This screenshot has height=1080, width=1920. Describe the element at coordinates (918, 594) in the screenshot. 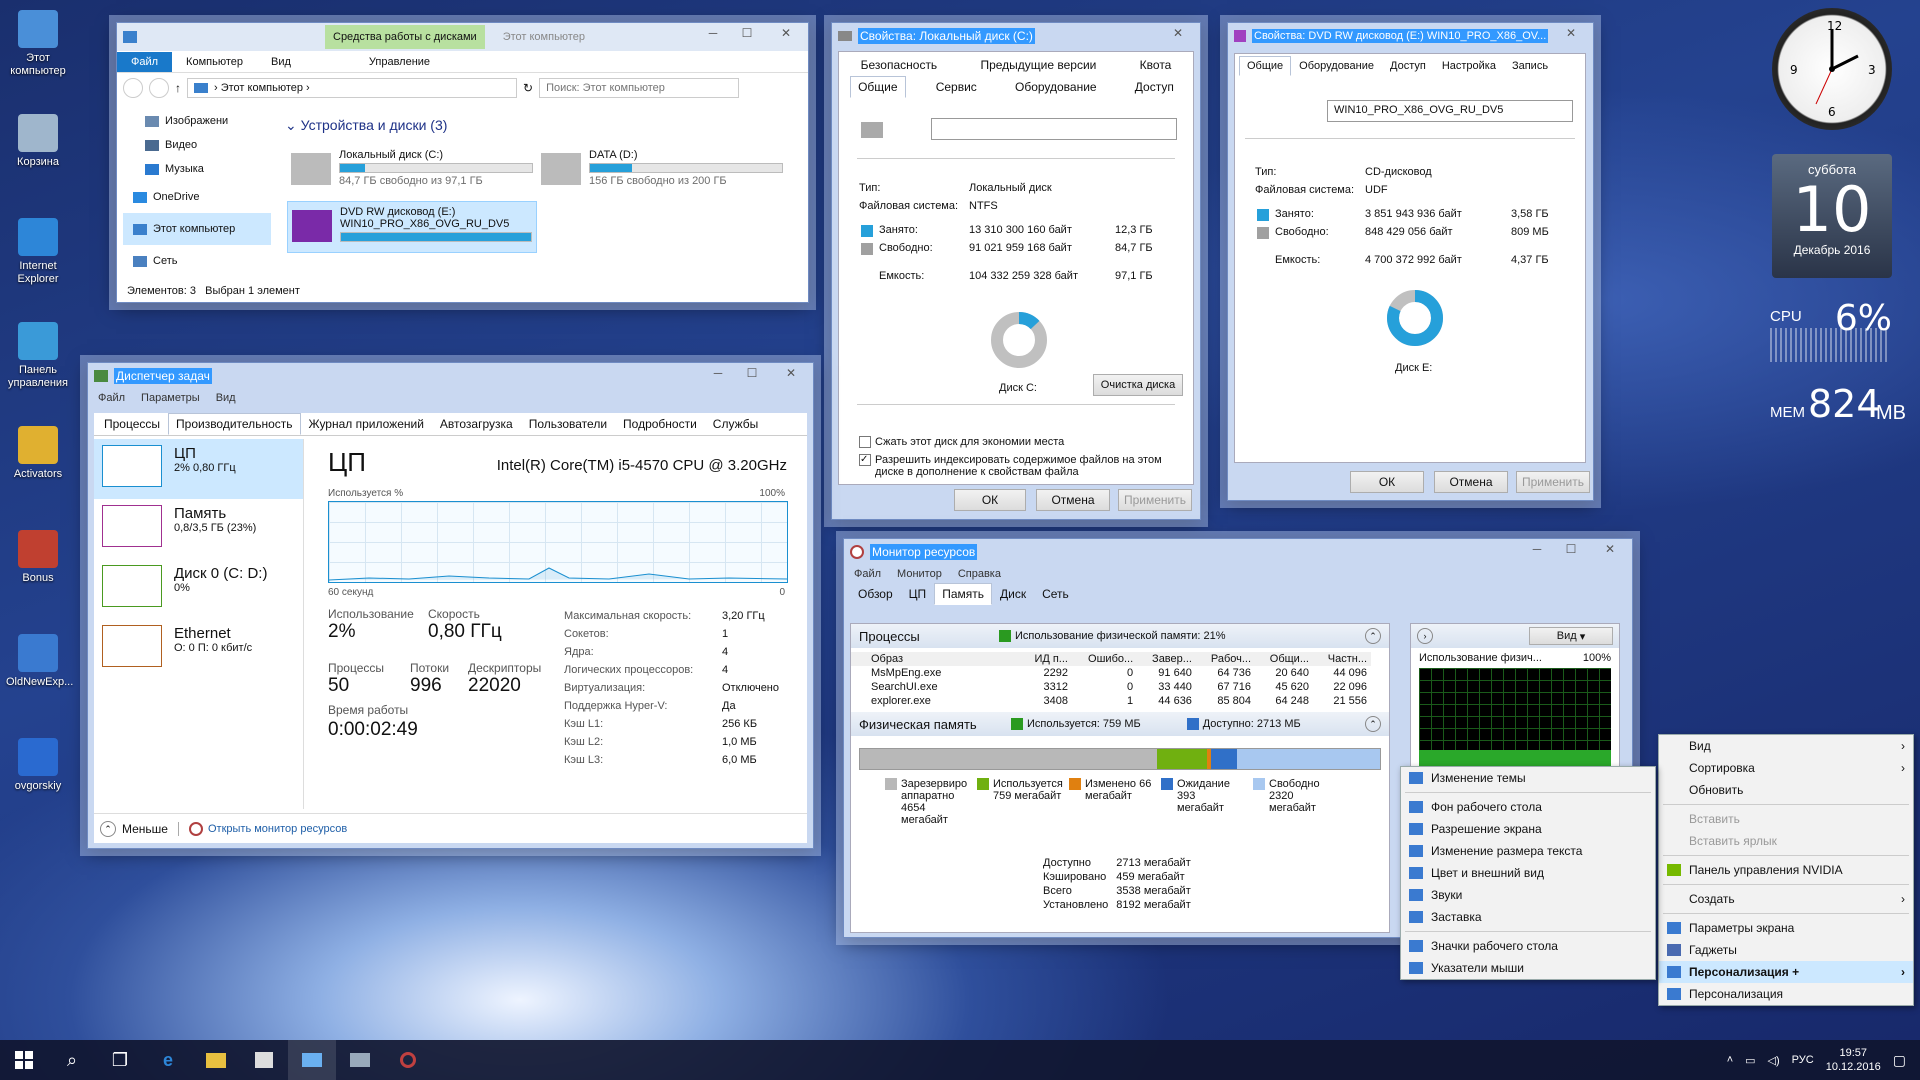

I see `tab: ЦП` at that location.